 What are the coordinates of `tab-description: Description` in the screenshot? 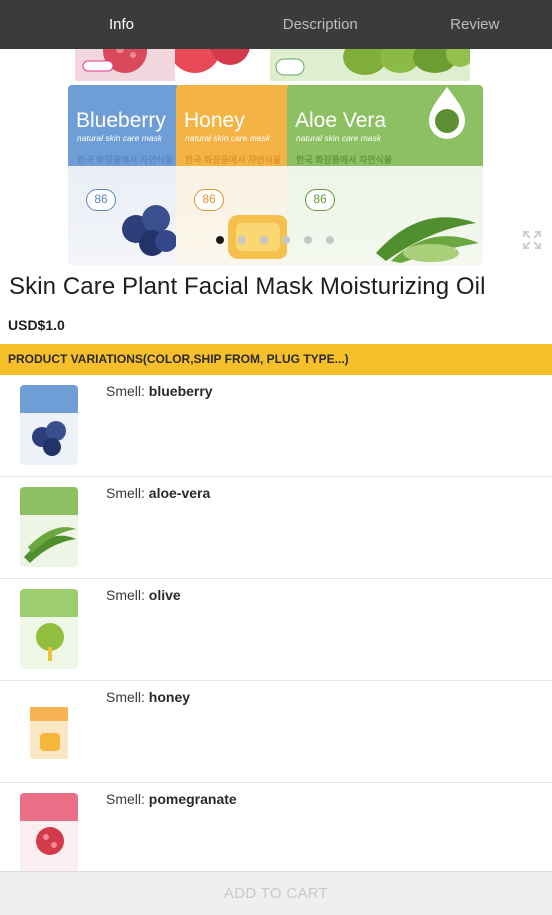 It's located at (320, 24).